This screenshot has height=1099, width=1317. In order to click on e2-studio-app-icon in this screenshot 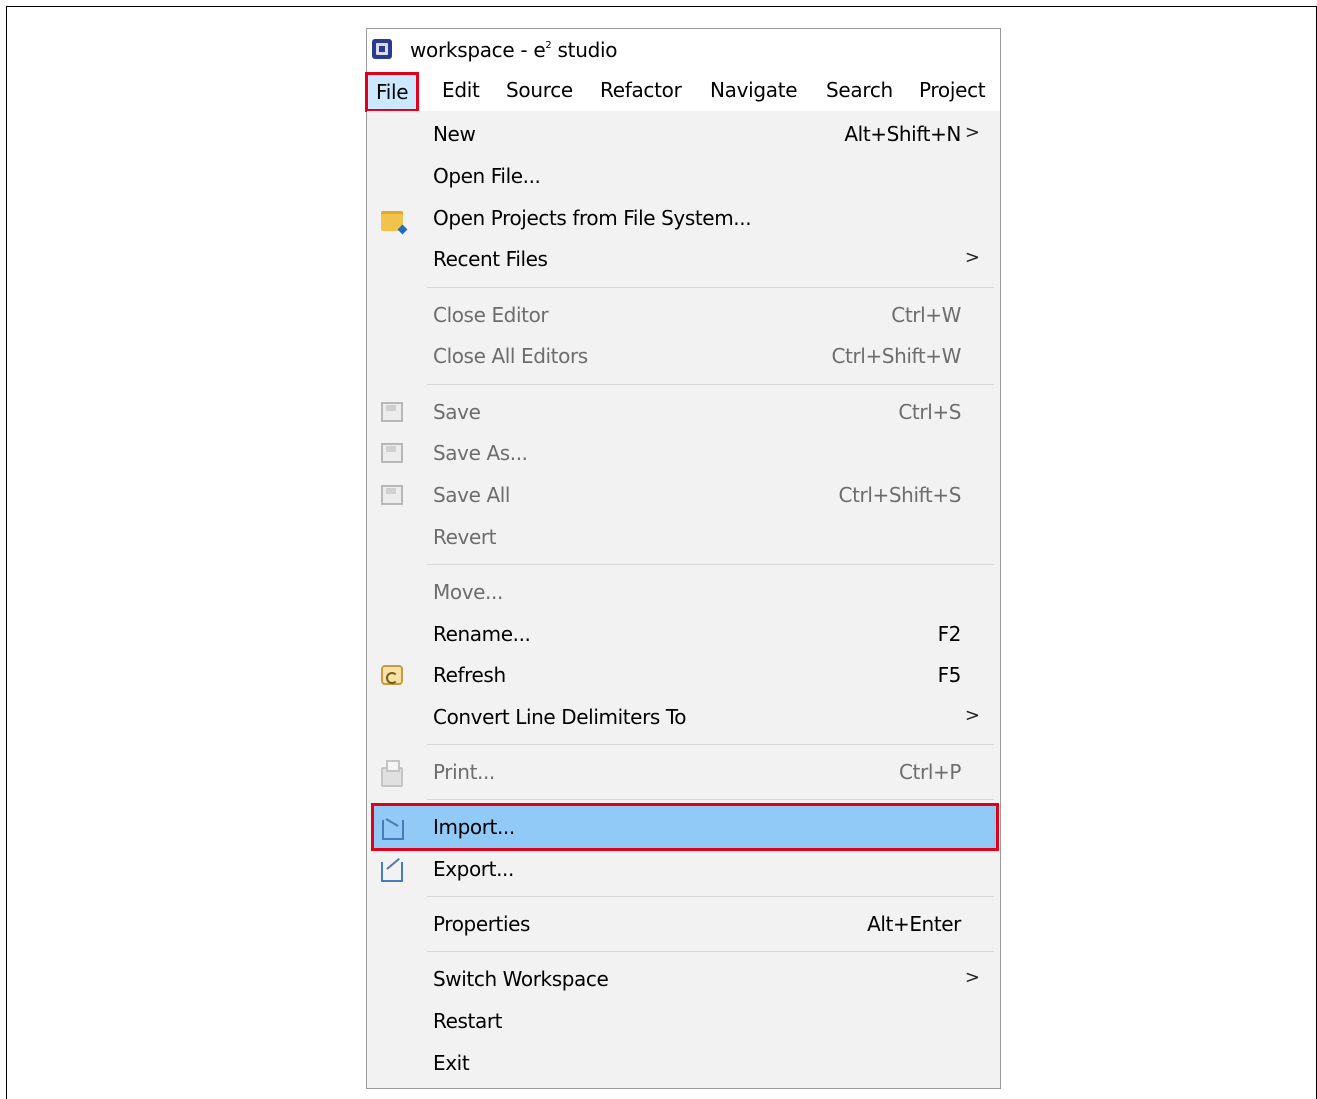, I will do `click(382, 49)`.